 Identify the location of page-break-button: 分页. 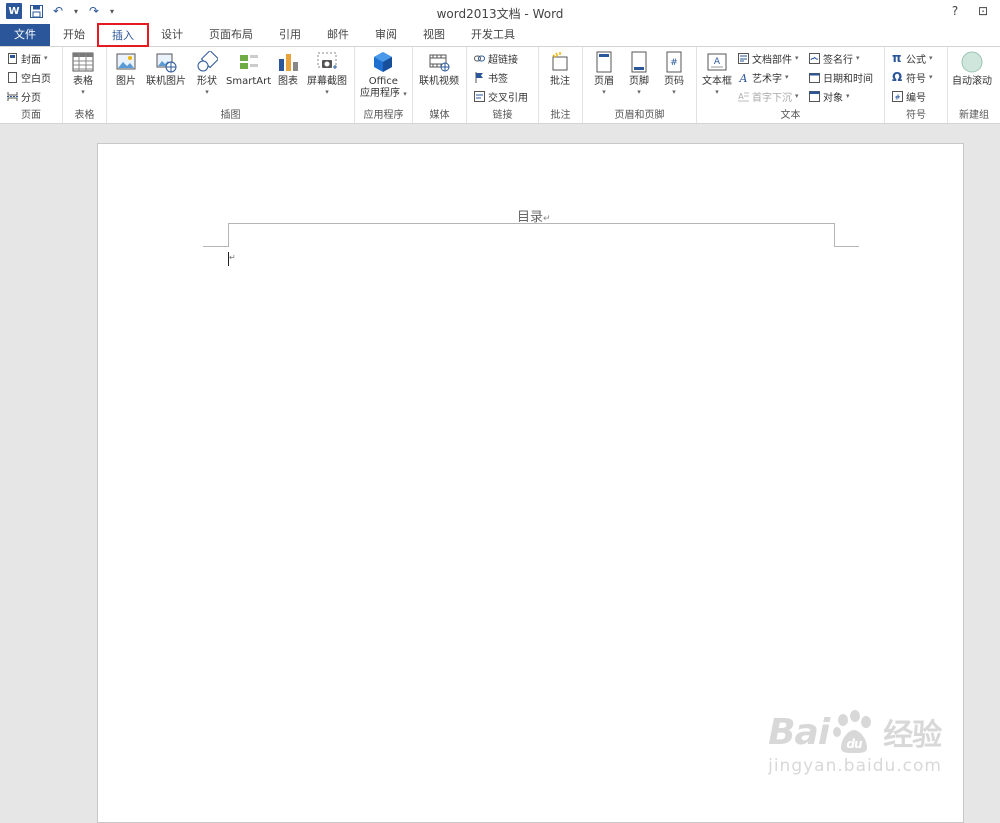
(24, 96).